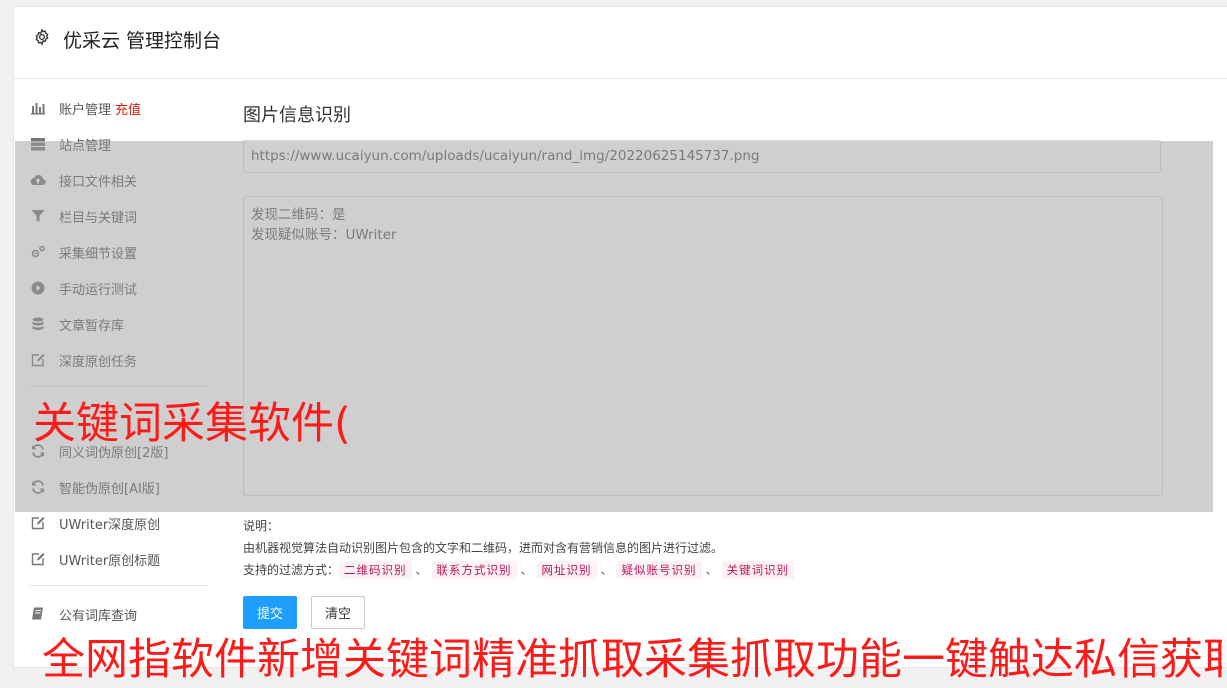 This screenshot has height=688, width=1227. I want to click on bar-chart-icon, so click(38, 108).